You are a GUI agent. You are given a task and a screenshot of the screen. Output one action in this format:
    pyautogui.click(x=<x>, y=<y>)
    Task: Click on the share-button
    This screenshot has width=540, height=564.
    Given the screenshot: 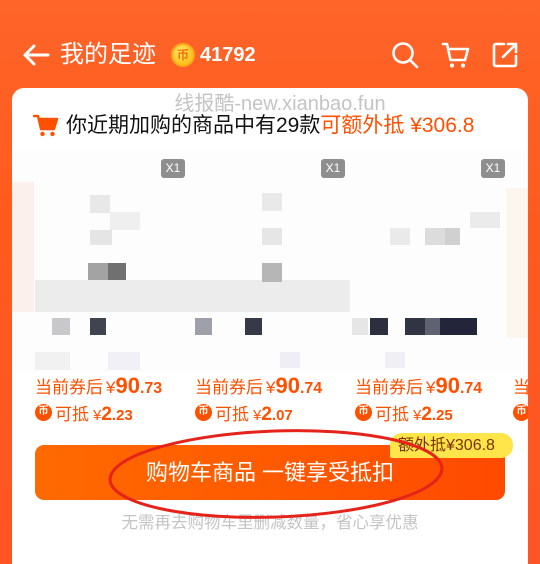 What is the action you would take?
    pyautogui.click(x=505, y=55)
    